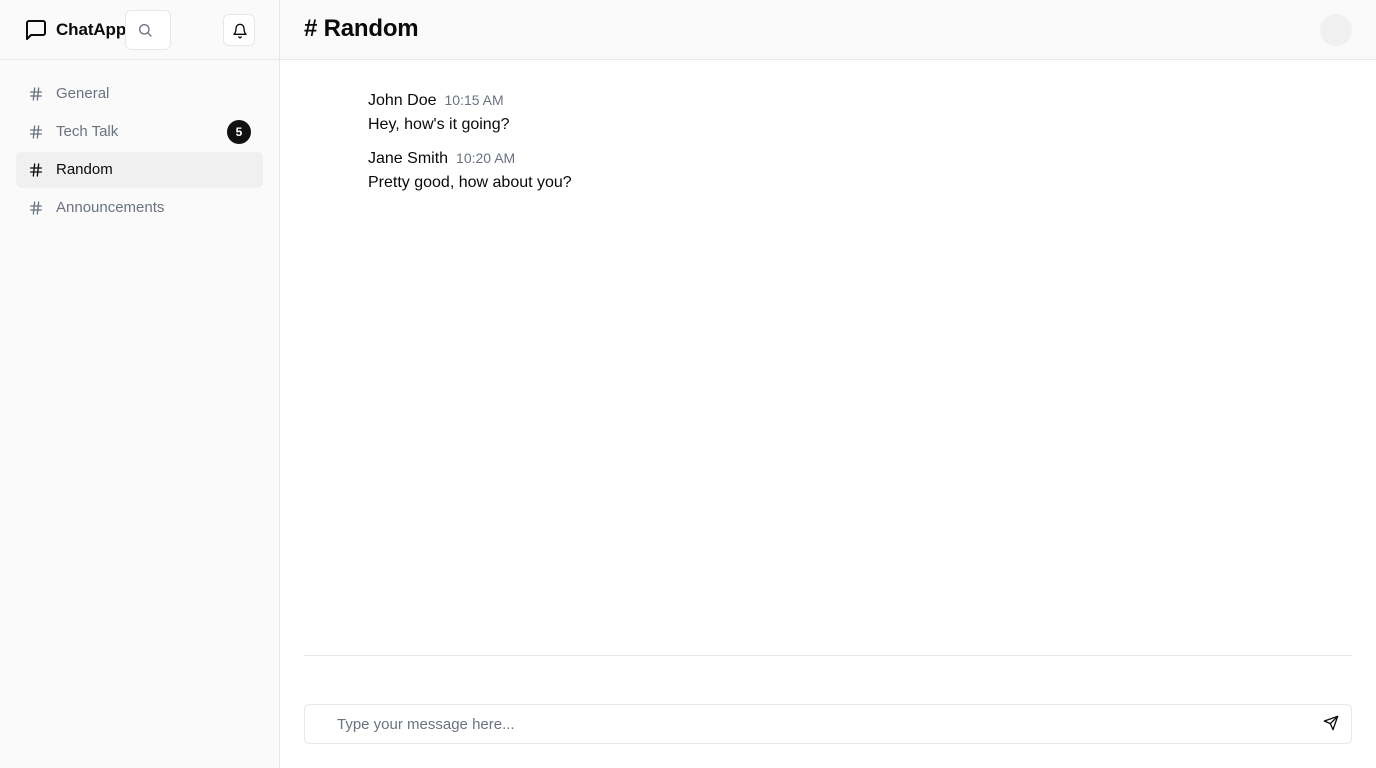 The image size is (1376, 768). Describe the element at coordinates (84, 169) in the screenshot. I see `sidebar-item-label: Random` at that location.